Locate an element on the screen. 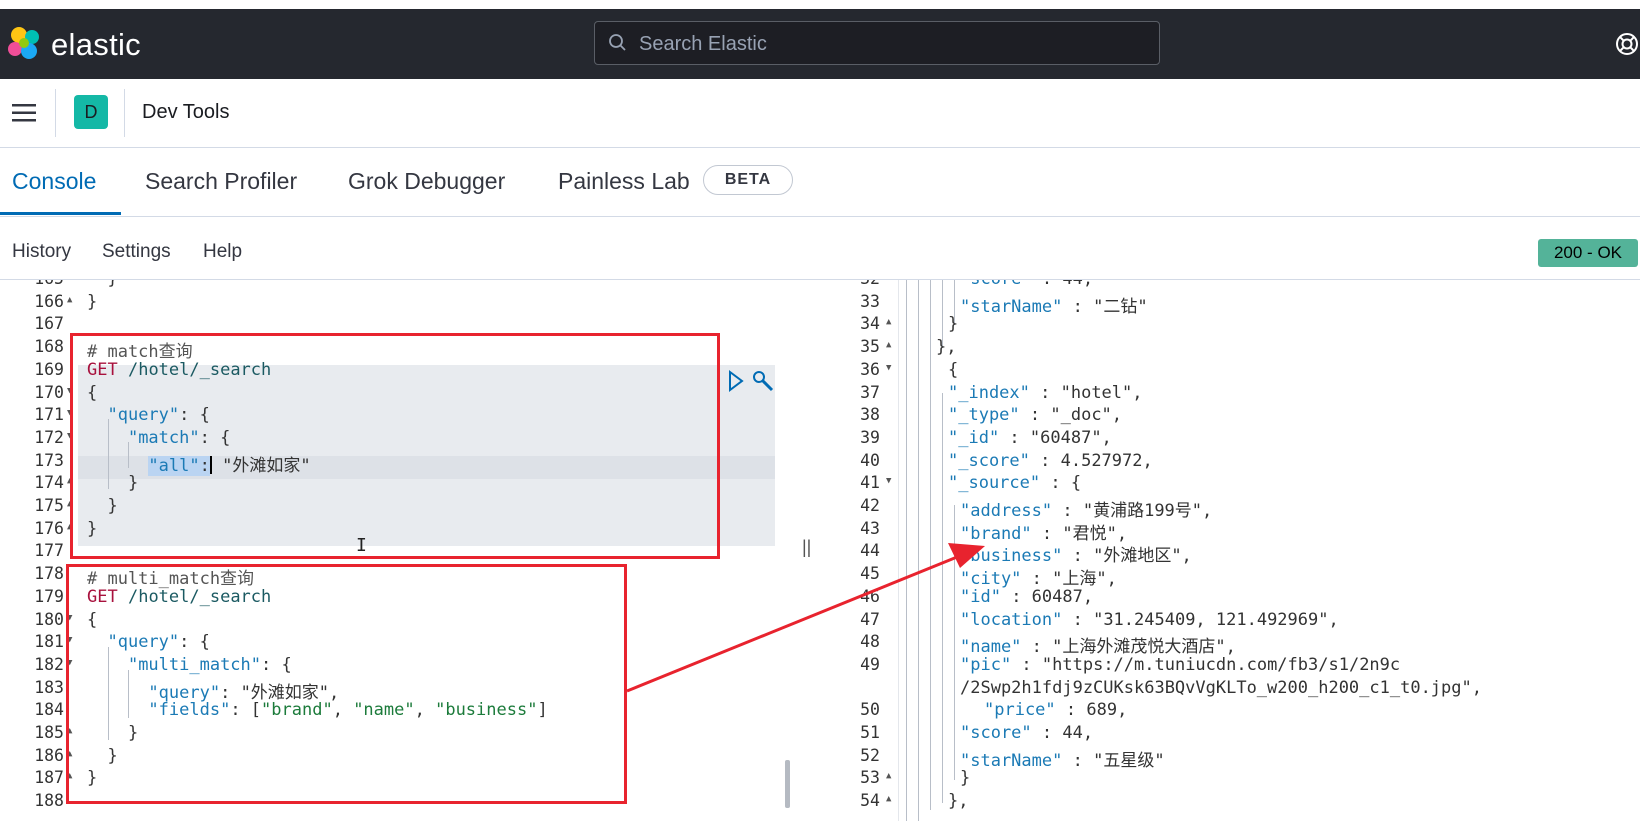 This screenshot has height=821, width=1640. line-number: 178 is located at coordinates (49, 574).